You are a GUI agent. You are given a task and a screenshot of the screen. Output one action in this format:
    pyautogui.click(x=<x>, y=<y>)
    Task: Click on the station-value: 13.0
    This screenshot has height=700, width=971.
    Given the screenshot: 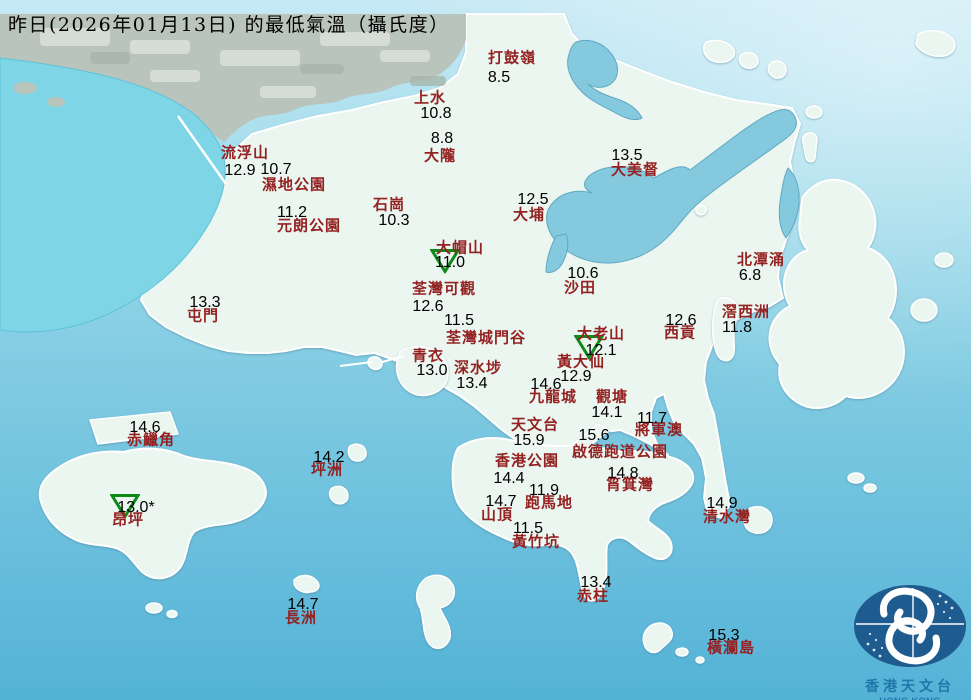 What is the action you would take?
    pyautogui.click(x=432, y=370)
    